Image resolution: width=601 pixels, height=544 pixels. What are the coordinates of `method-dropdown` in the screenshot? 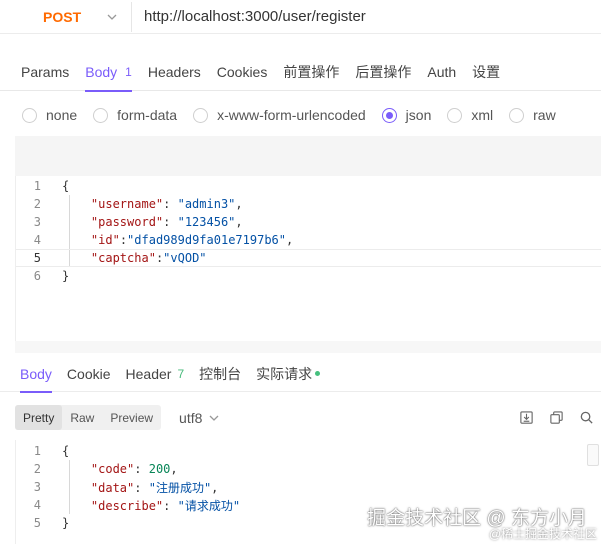 It's located at (112, 16).